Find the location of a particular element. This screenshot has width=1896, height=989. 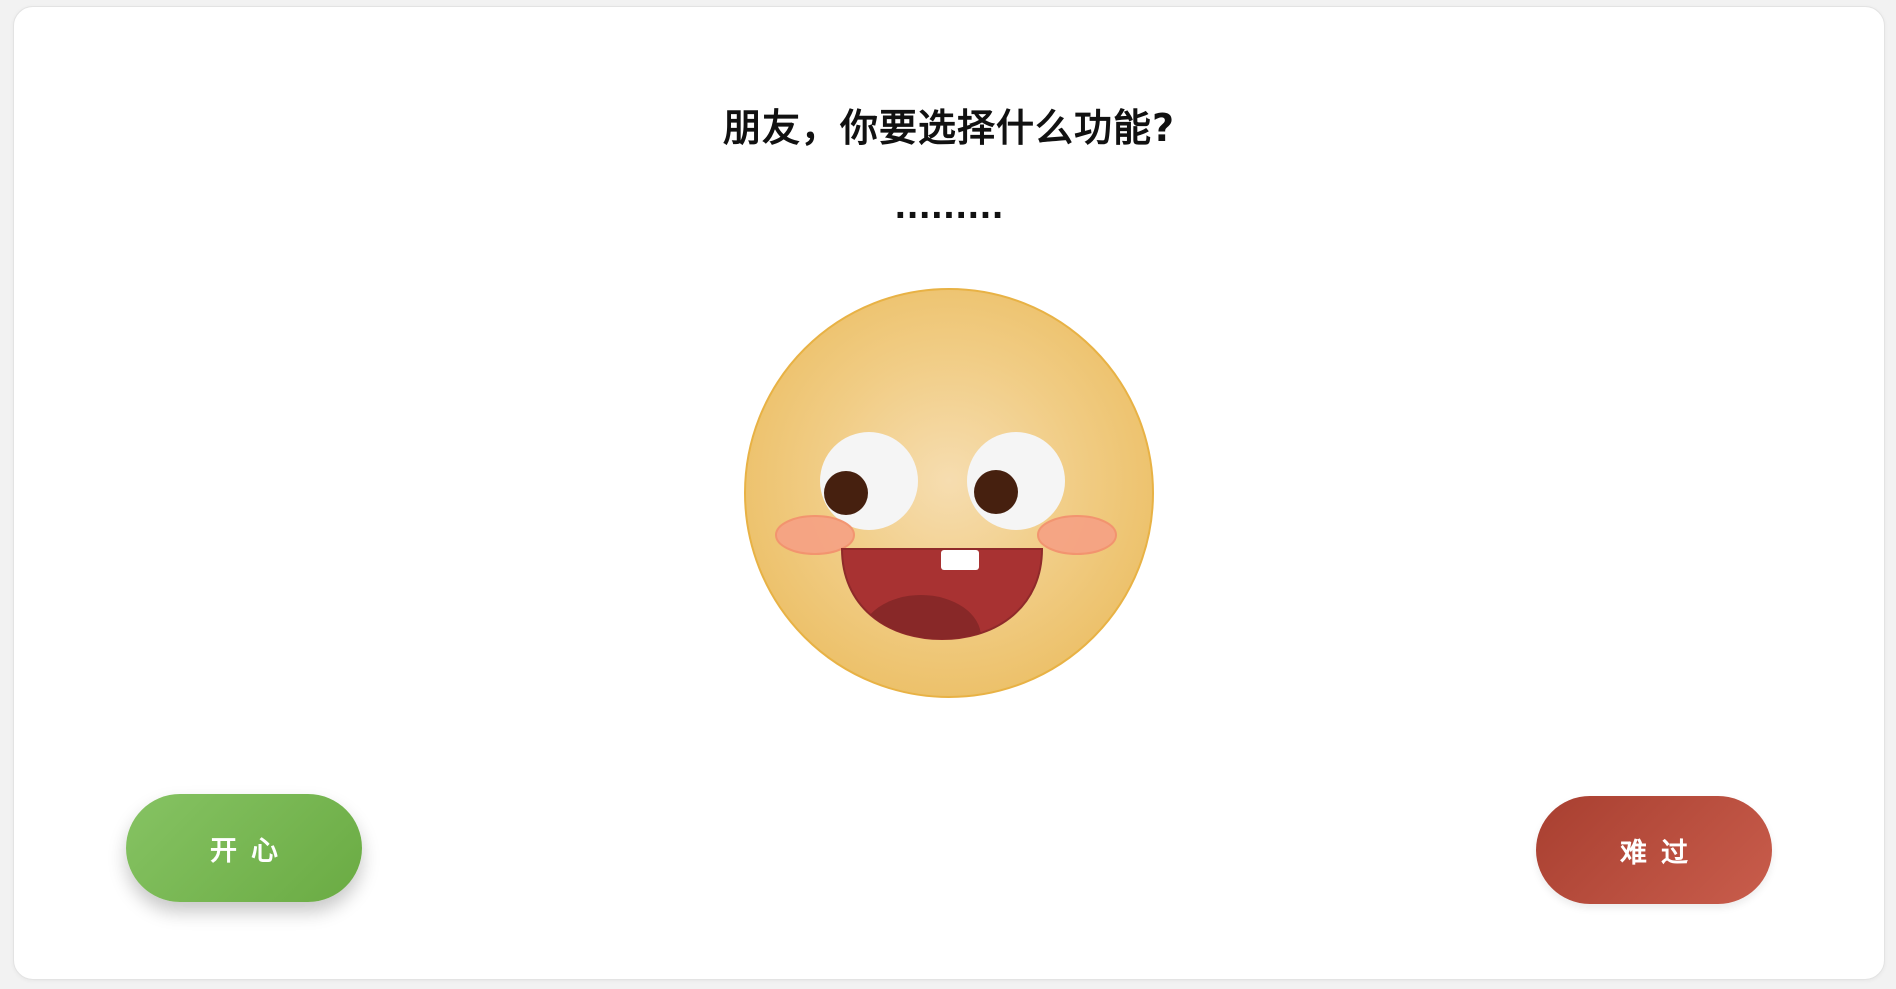

sad-button: 难过 is located at coordinates (1654, 850).